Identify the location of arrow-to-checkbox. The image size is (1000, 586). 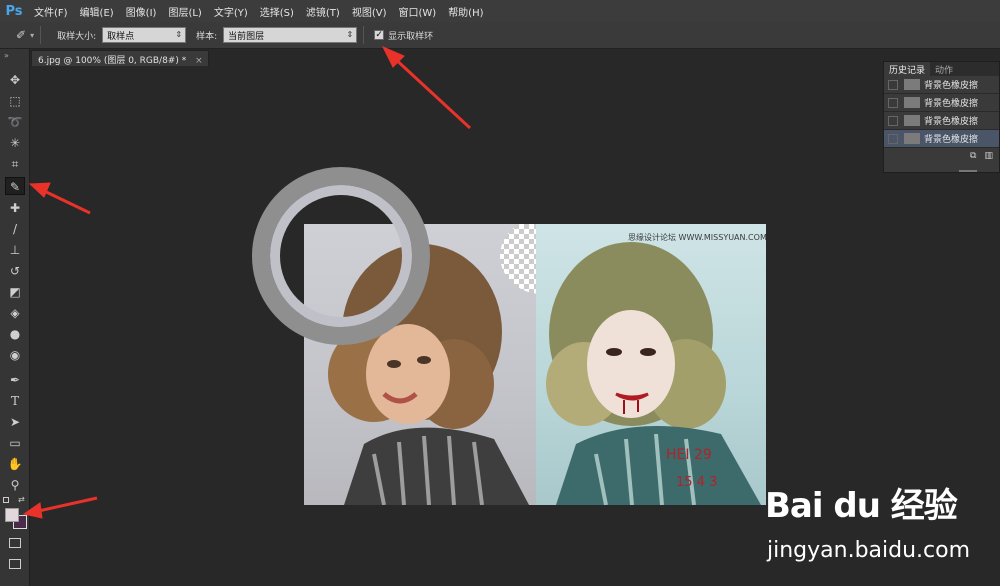
(431, 92).